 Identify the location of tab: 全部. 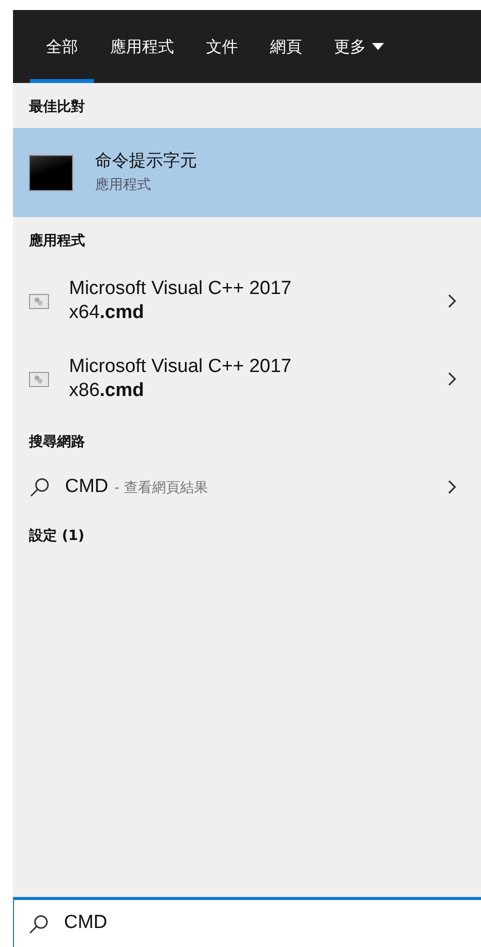
(62, 46).